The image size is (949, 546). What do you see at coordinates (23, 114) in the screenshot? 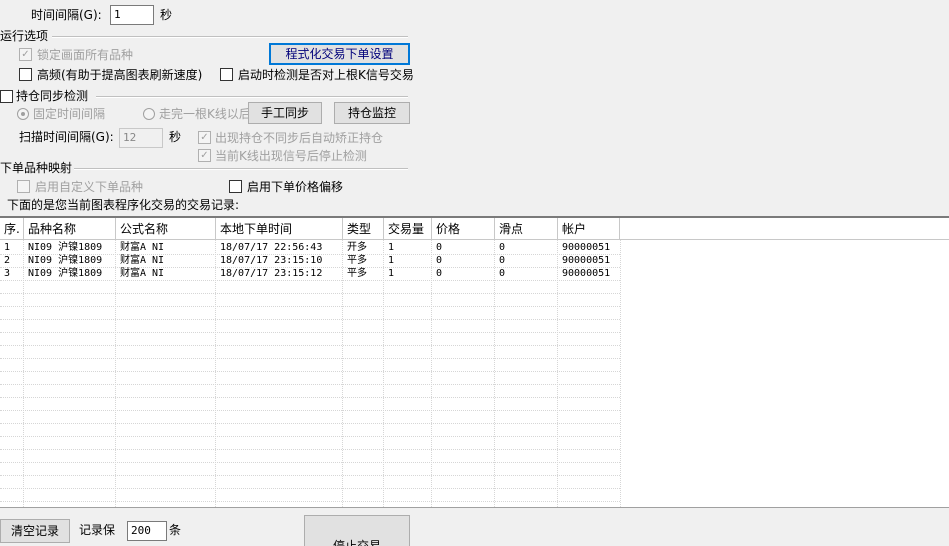
I see `fixed-interval-radio` at bounding box center [23, 114].